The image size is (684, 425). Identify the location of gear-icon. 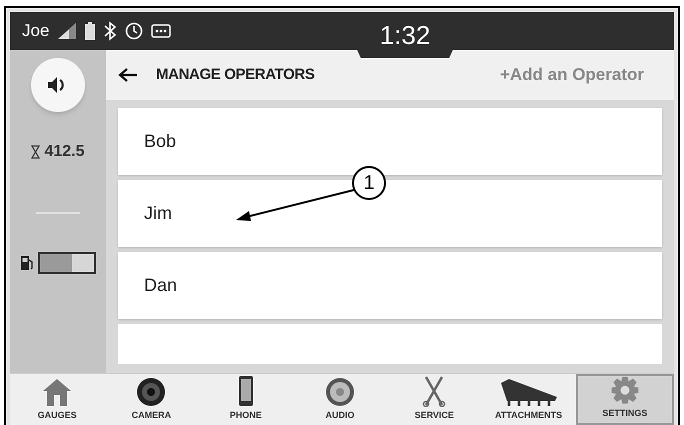
(624, 390).